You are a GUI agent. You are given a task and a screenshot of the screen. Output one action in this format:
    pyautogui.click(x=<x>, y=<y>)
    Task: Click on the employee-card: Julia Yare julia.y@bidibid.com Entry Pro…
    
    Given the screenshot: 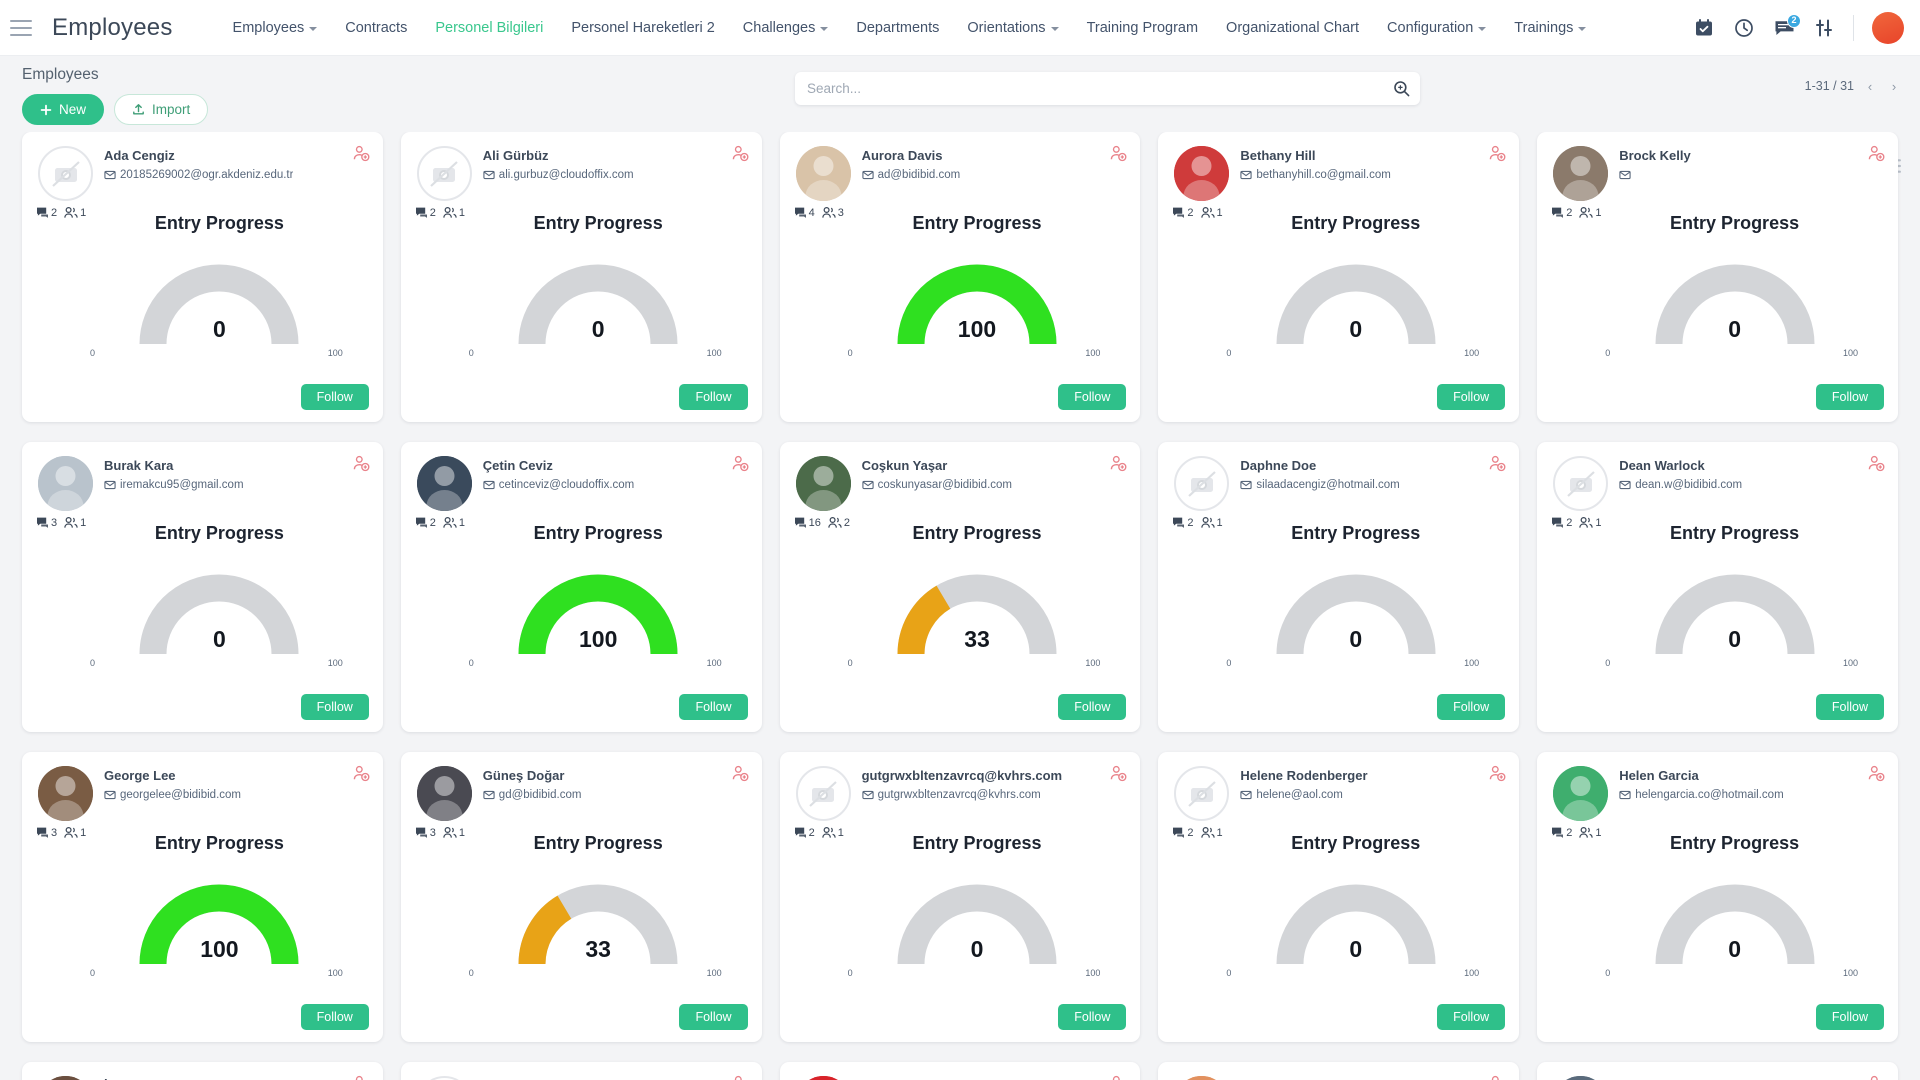 What is the action you would take?
    pyautogui.click(x=1339, y=1071)
    